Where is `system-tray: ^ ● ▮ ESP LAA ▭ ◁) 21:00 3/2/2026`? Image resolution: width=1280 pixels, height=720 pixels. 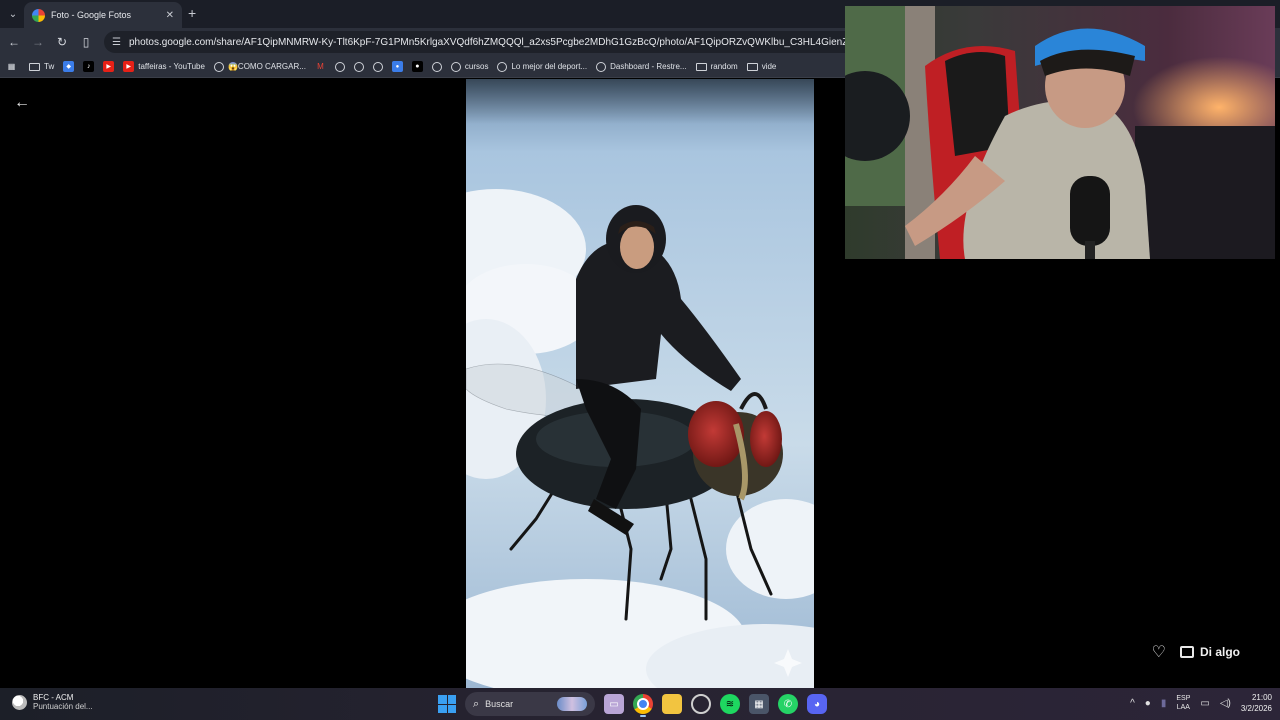
system-tray: ^ ● ▮ ESP LAA ▭ ◁) 21:00 3/2/2026 is located at coordinates (1201, 703).